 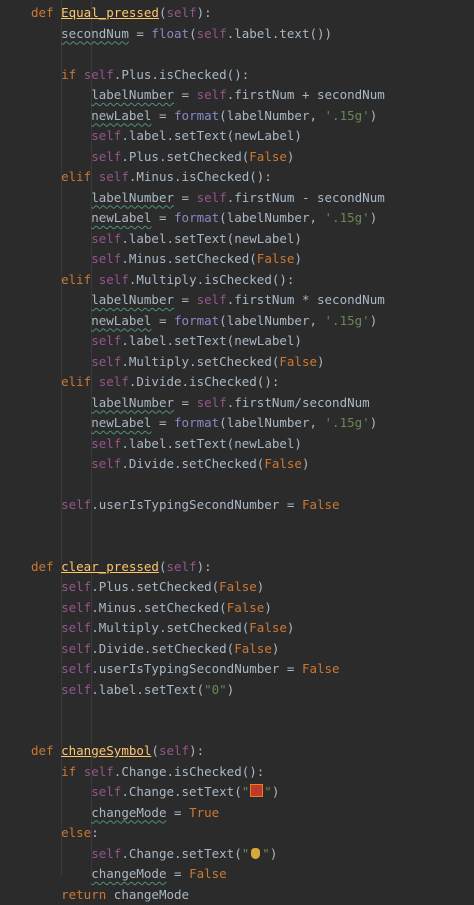 What do you see at coordinates (65, 833) in the screenshot?
I see `code-line: else:` at bounding box center [65, 833].